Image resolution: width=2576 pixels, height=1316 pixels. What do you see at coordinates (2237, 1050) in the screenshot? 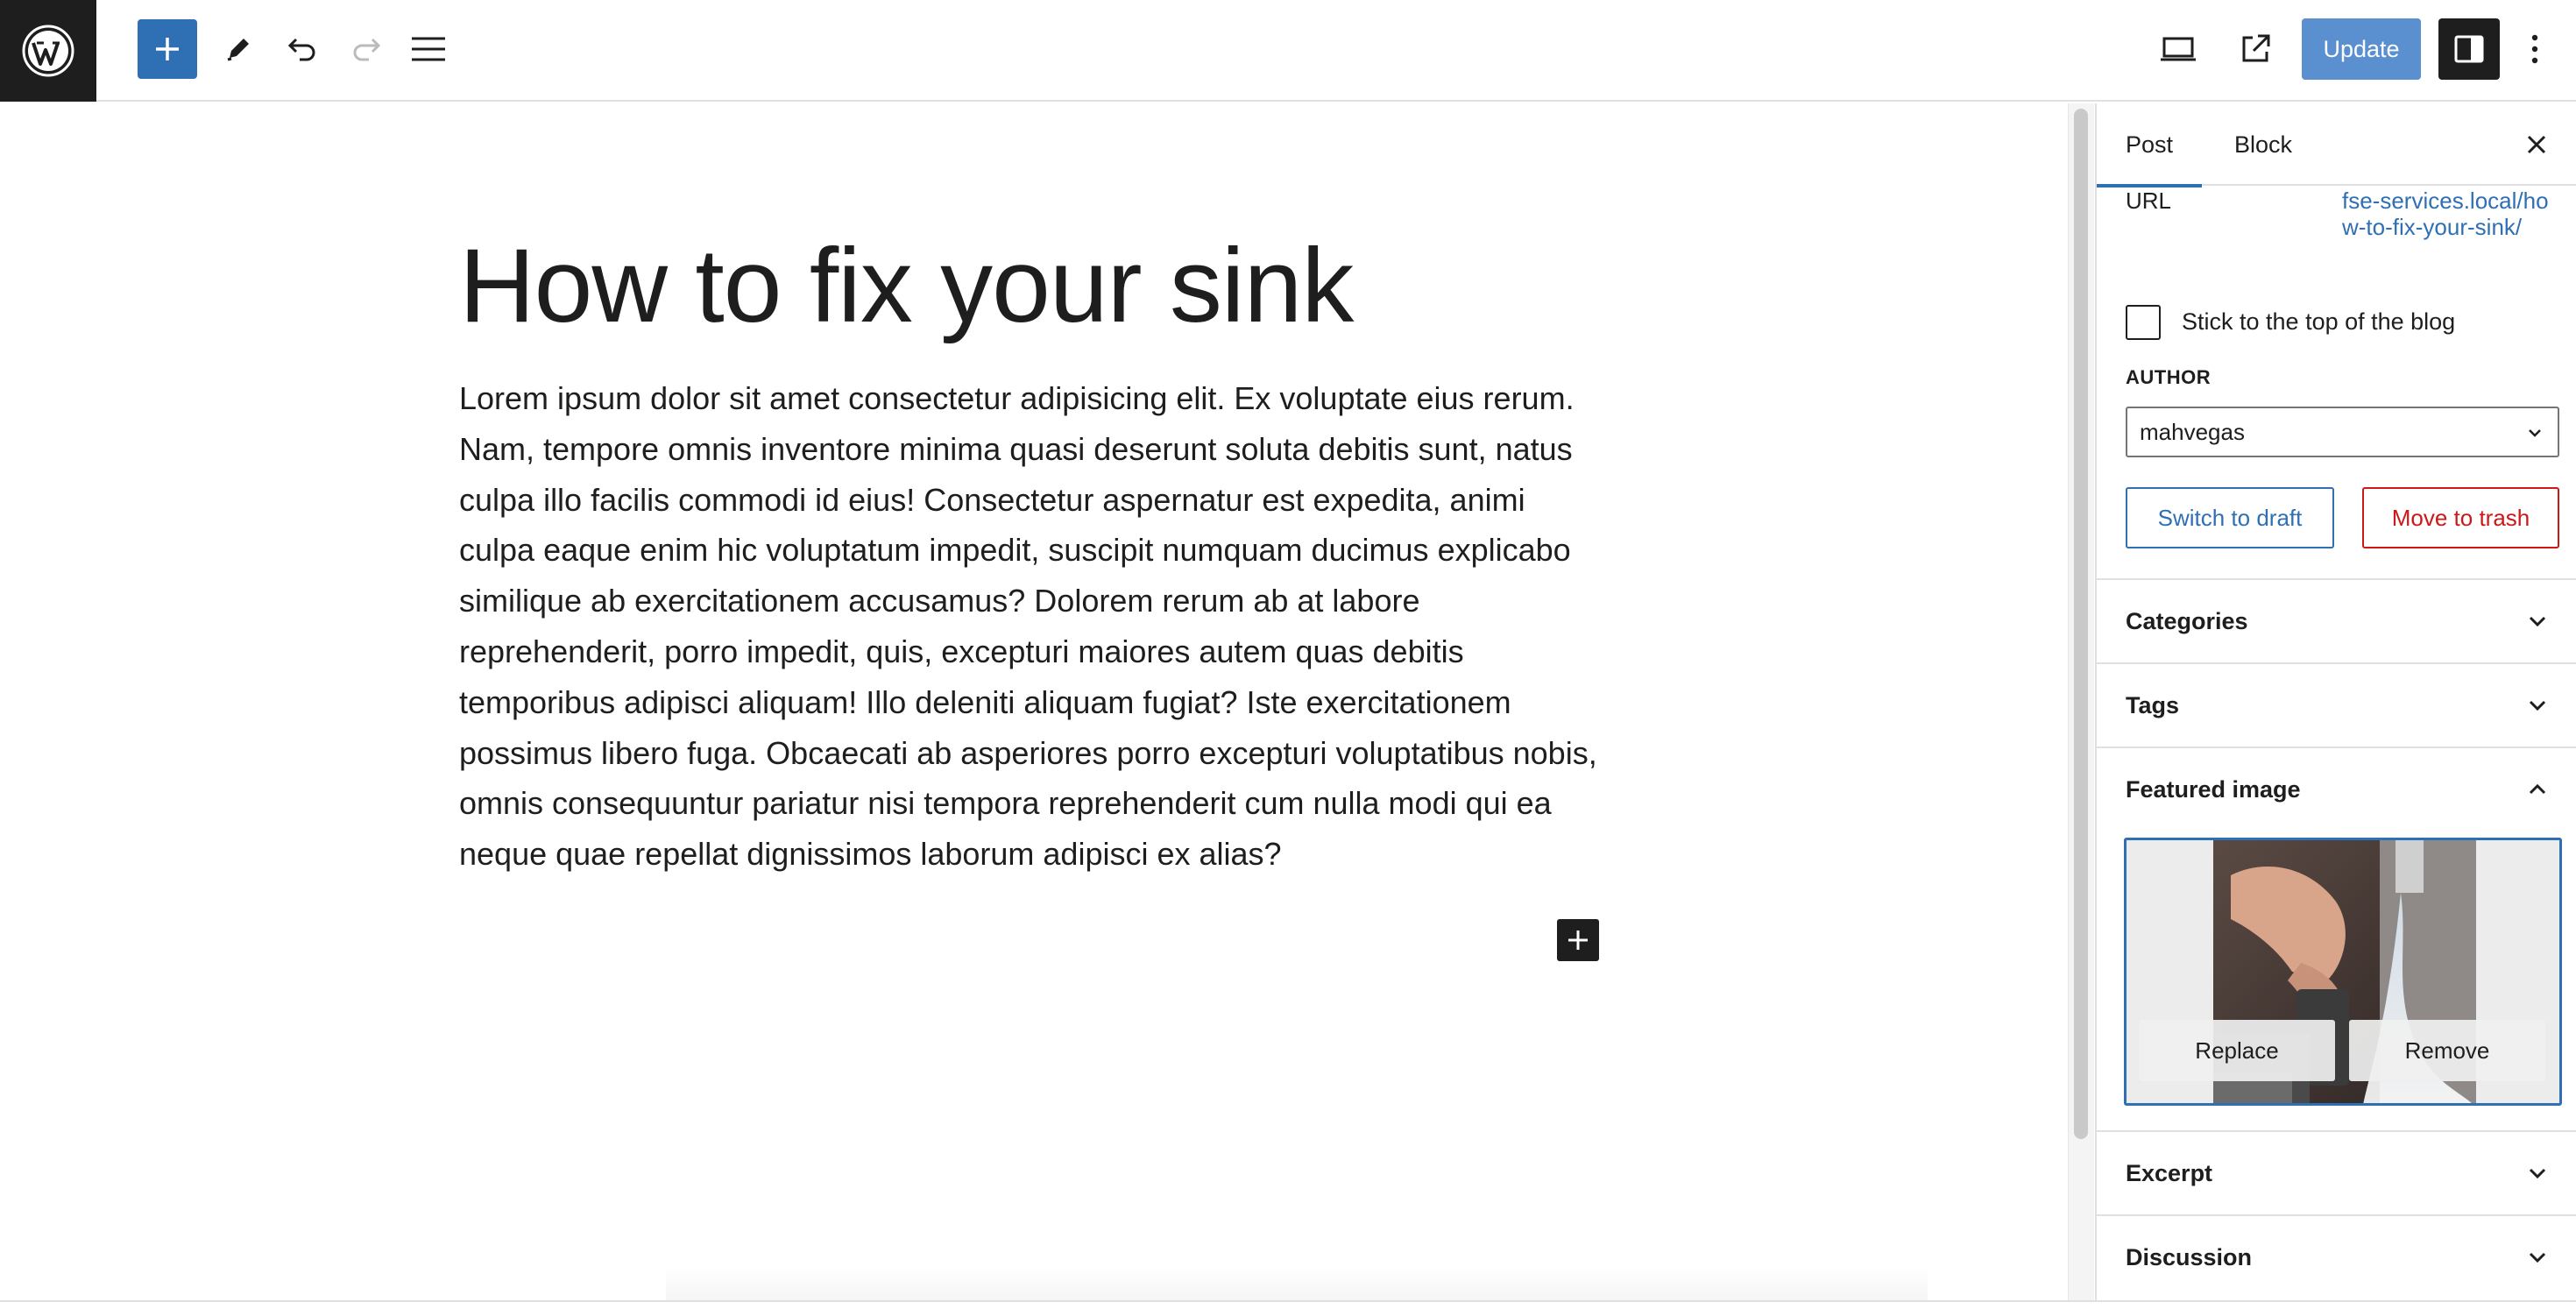
I see `replace-image-button: Replace` at bounding box center [2237, 1050].